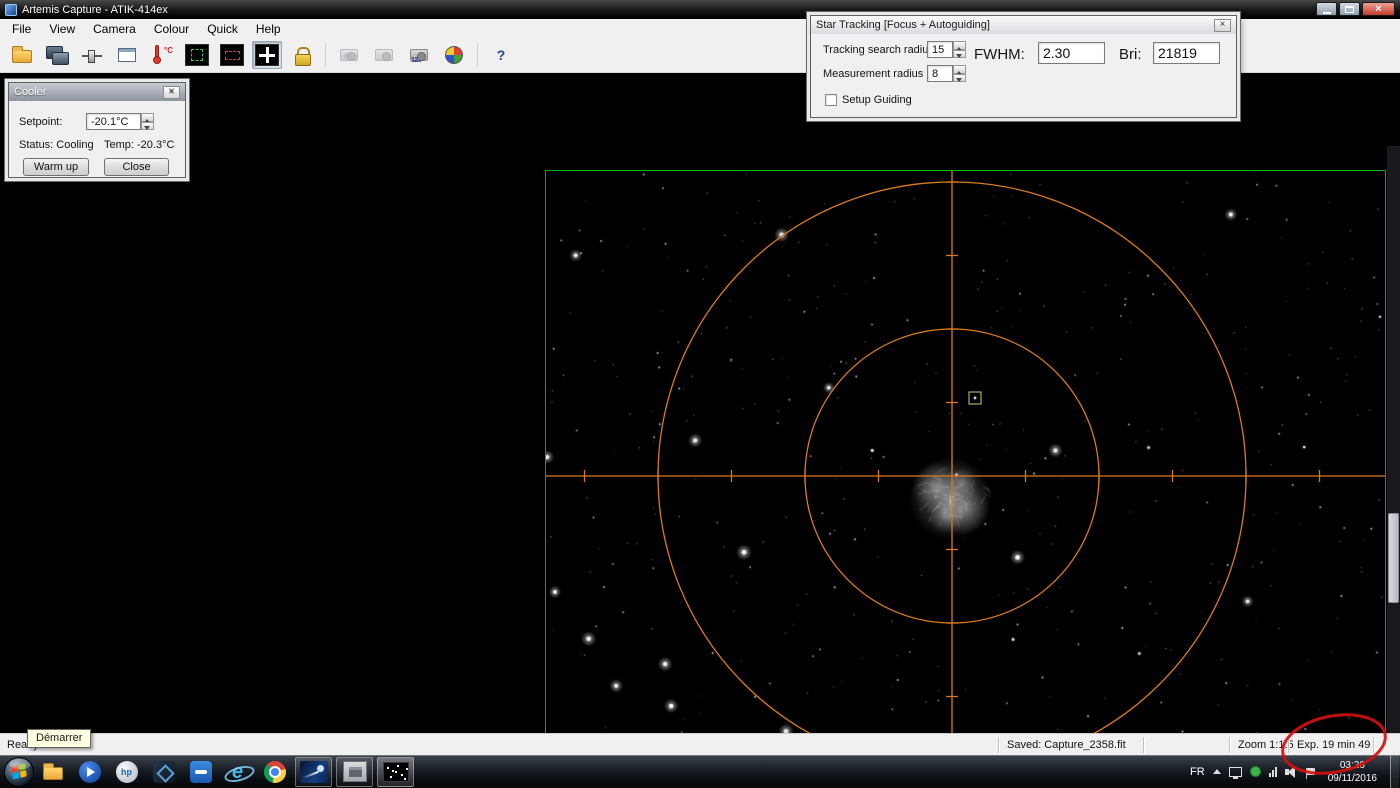  What do you see at coordinates (1023, 25) in the screenshot?
I see `tracking-dialog-titlebar: Star Tracking [Focus + Autoguiding] ×` at bounding box center [1023, 25].